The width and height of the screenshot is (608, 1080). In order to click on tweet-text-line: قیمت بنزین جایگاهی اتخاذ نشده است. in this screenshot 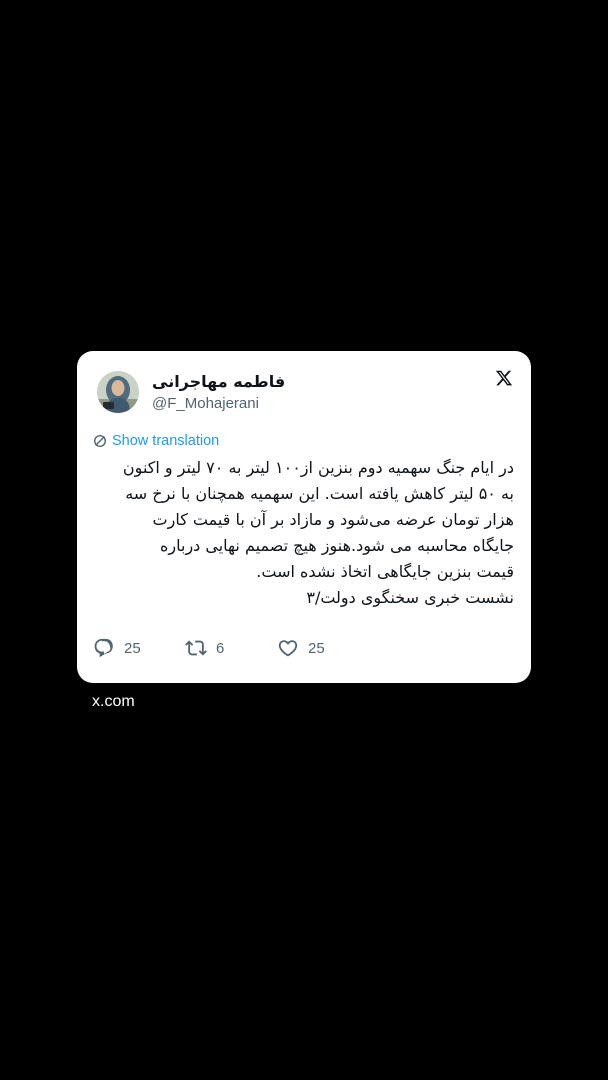, I will do `click(385, 571)`.